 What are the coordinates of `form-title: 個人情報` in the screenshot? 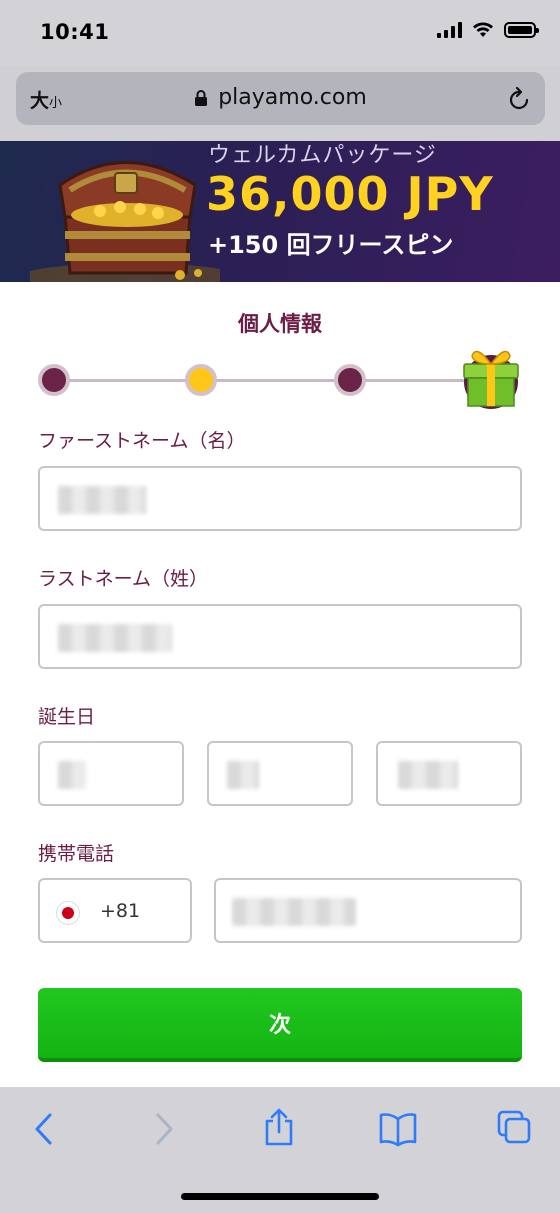 It's located at (280, 324).